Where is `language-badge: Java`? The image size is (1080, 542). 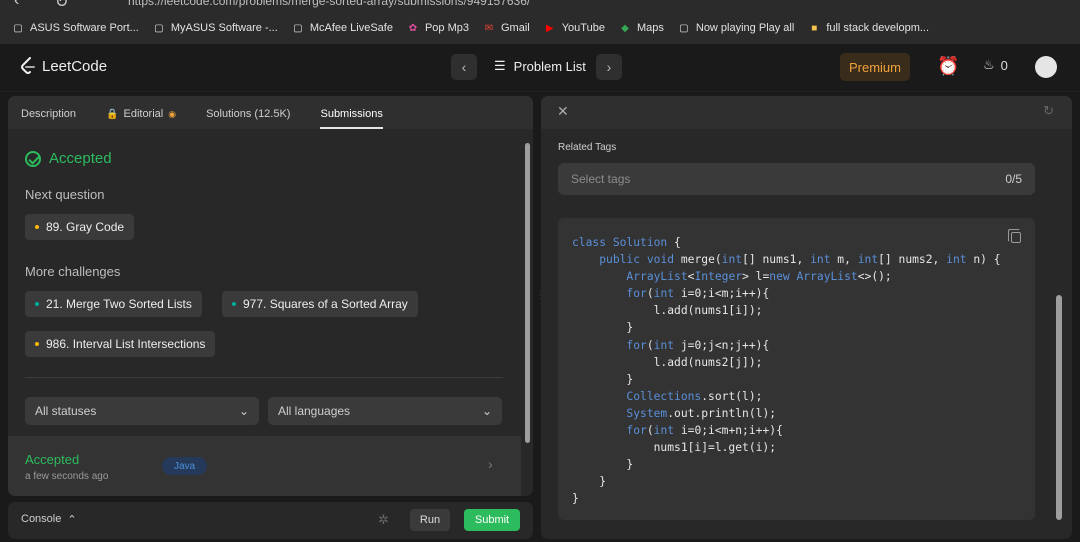
language-badge: Java is located at coordinates (185, 466).